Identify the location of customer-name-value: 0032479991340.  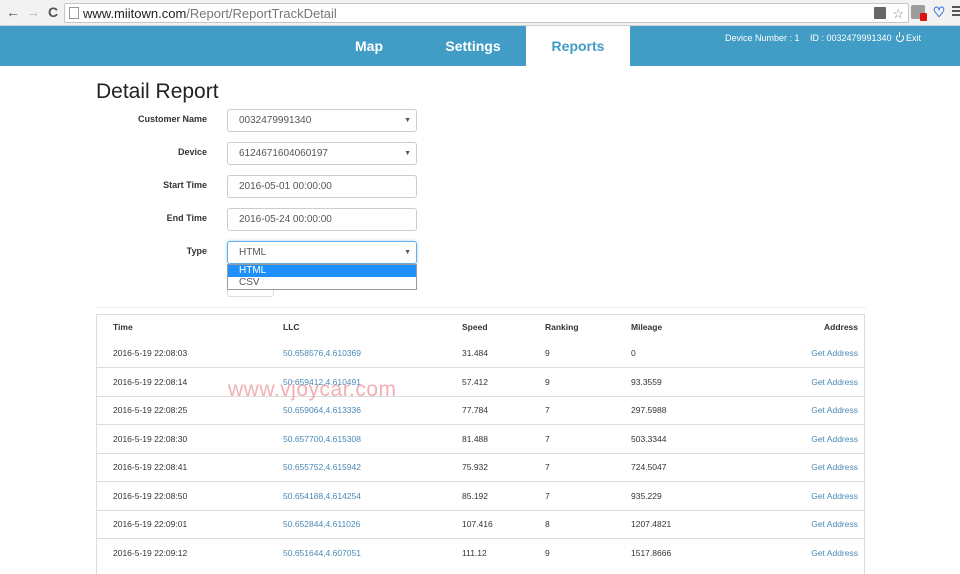
(275, 120).